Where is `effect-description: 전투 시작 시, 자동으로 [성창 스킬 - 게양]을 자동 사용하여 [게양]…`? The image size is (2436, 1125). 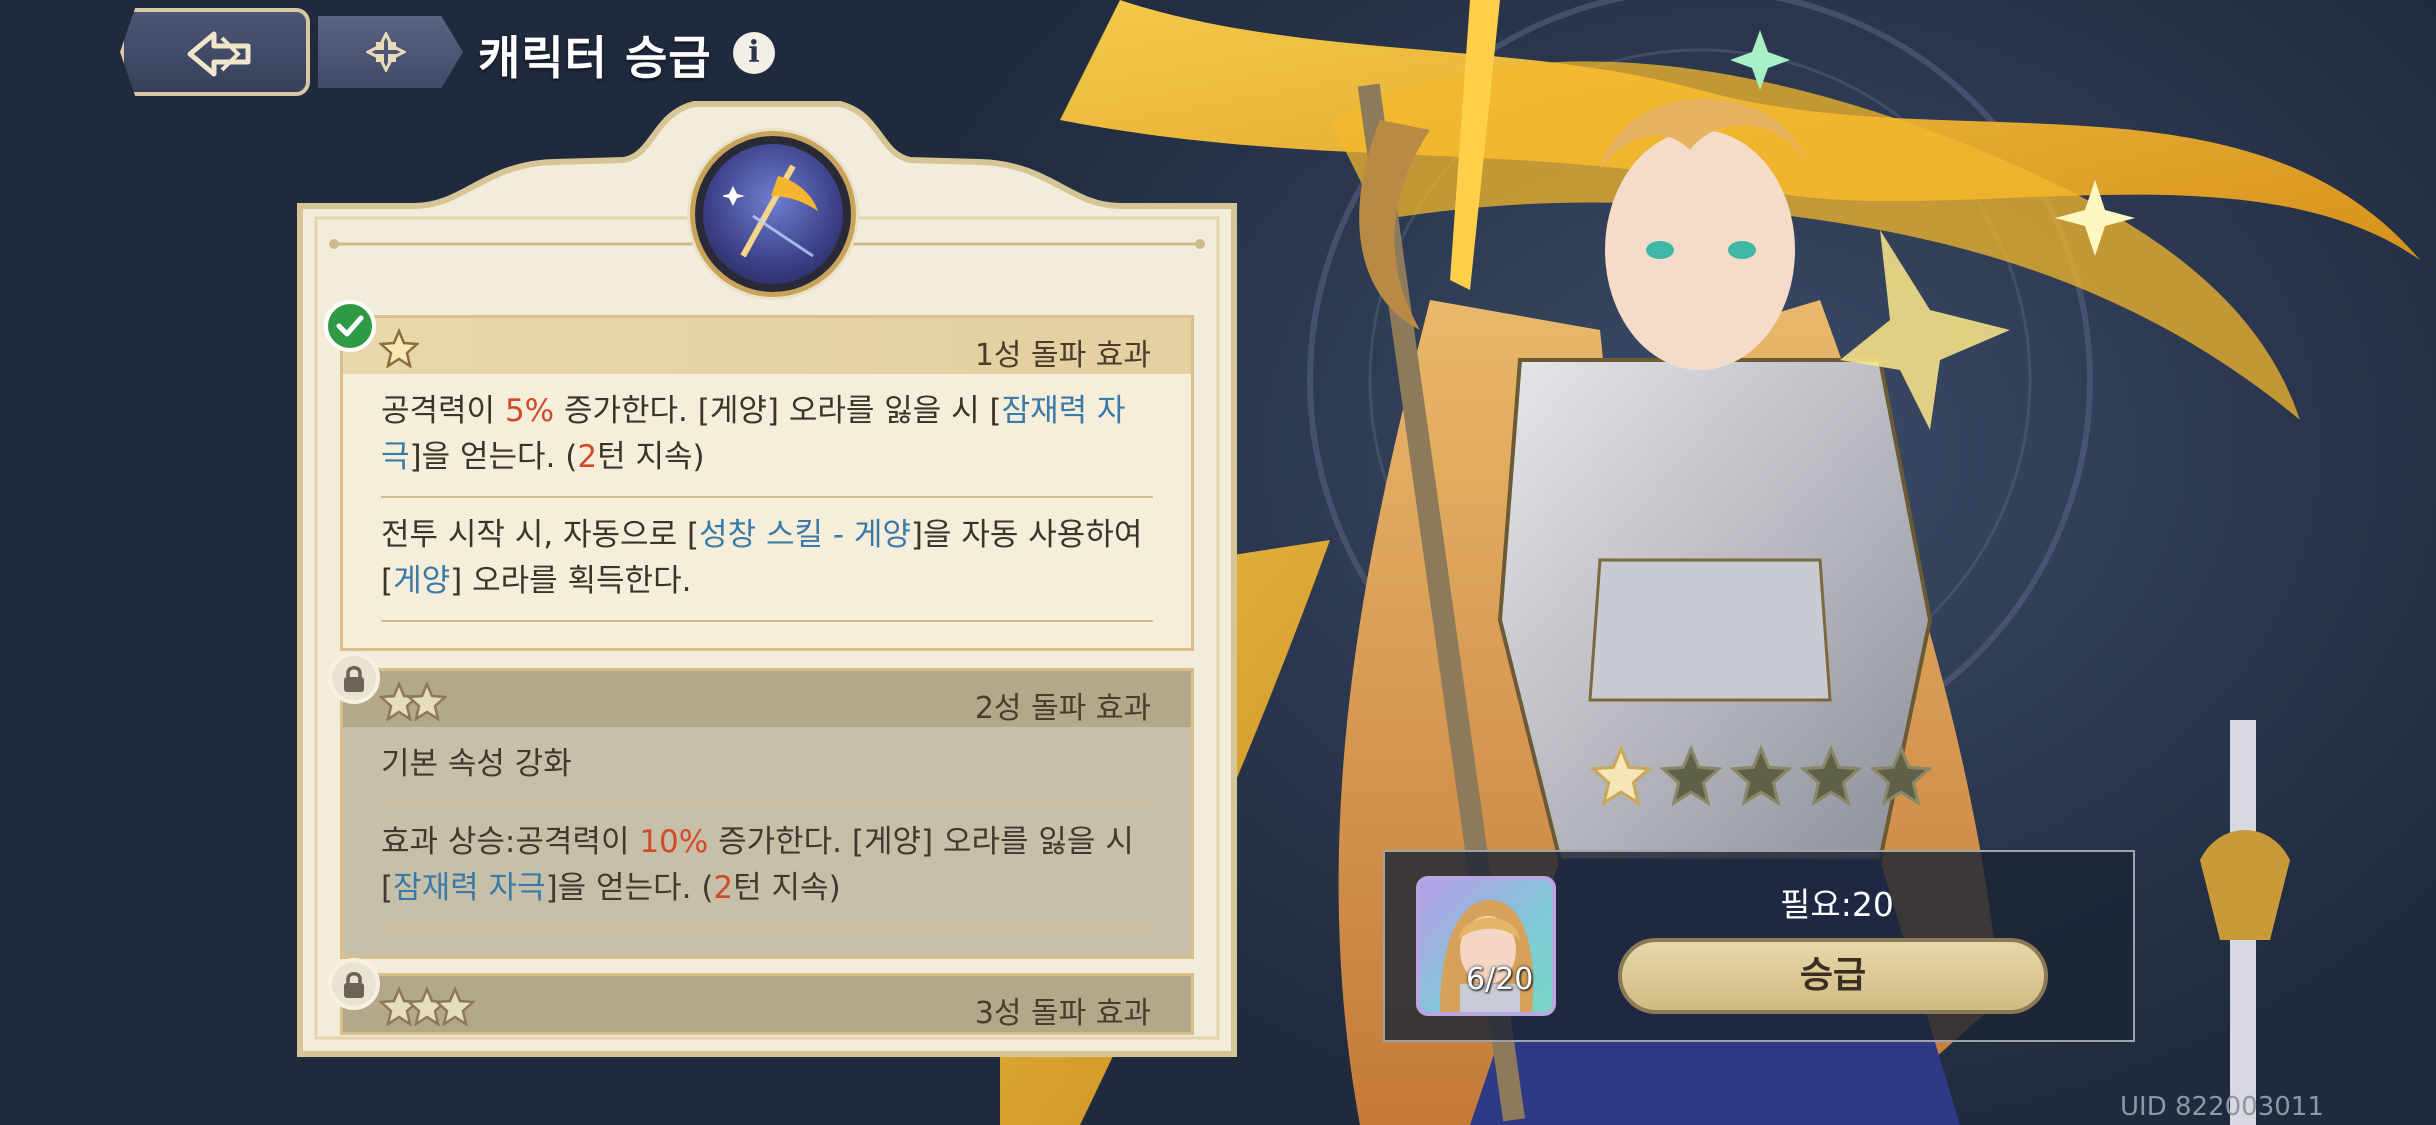
effect-description: 전투 시작 시, 자동으로 [성창 스킬 - 게양]을 자동 사용하여 [게양]… is located at coordinates (767, 560).